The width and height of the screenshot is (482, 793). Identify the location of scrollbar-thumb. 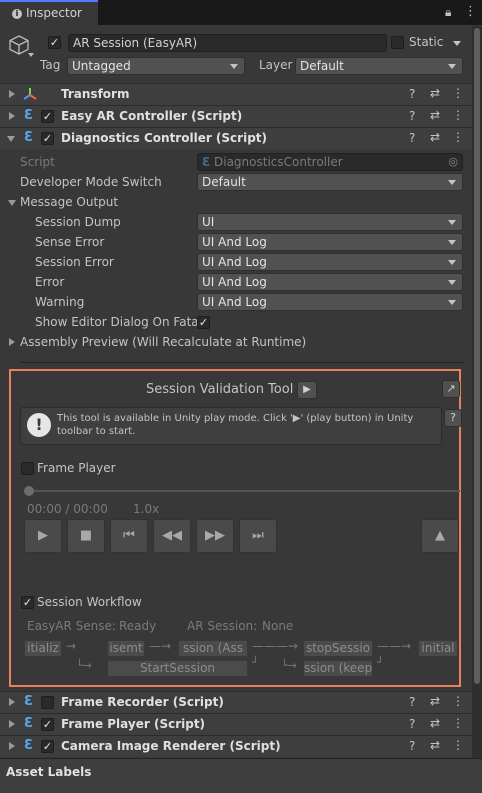
(477, 356).